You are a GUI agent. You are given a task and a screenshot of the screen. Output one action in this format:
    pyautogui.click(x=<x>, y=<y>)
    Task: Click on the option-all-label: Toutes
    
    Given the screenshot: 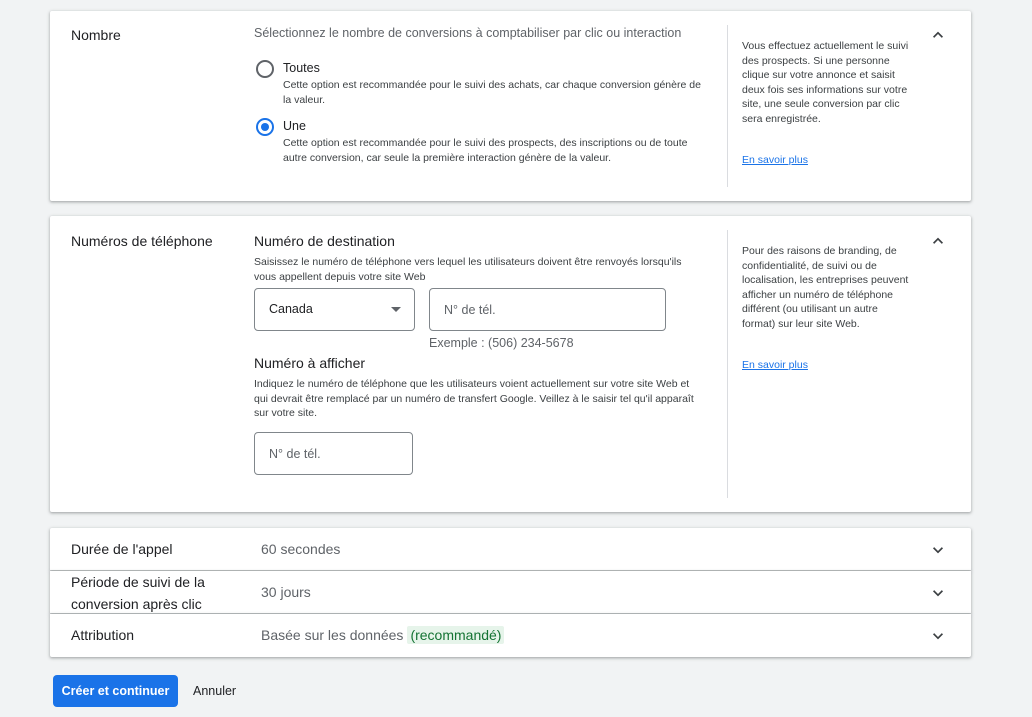 What is the action you would take?
    pyautogui.click(x=301, y=68)
    